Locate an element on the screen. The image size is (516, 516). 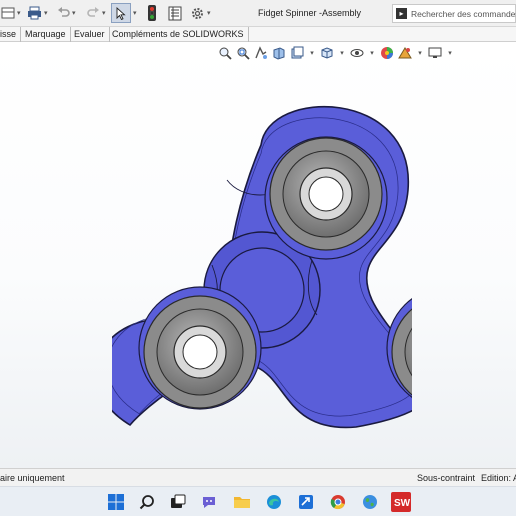
chrome-icon is located at coordinates (338, 502).